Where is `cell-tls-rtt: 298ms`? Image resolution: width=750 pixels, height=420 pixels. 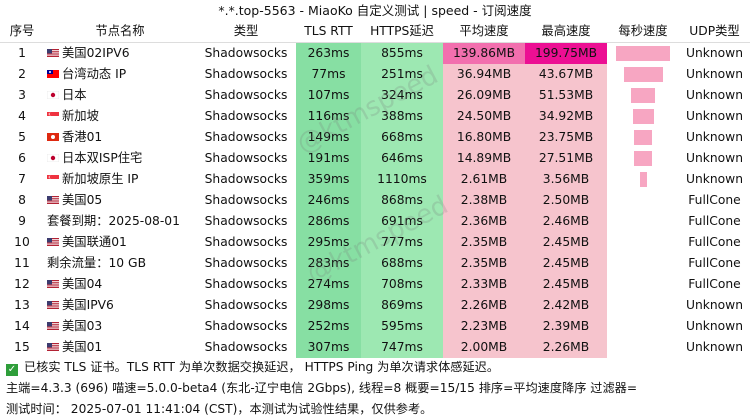
cell-tls-rtt: 298ms is located at coordinates (328, 305).